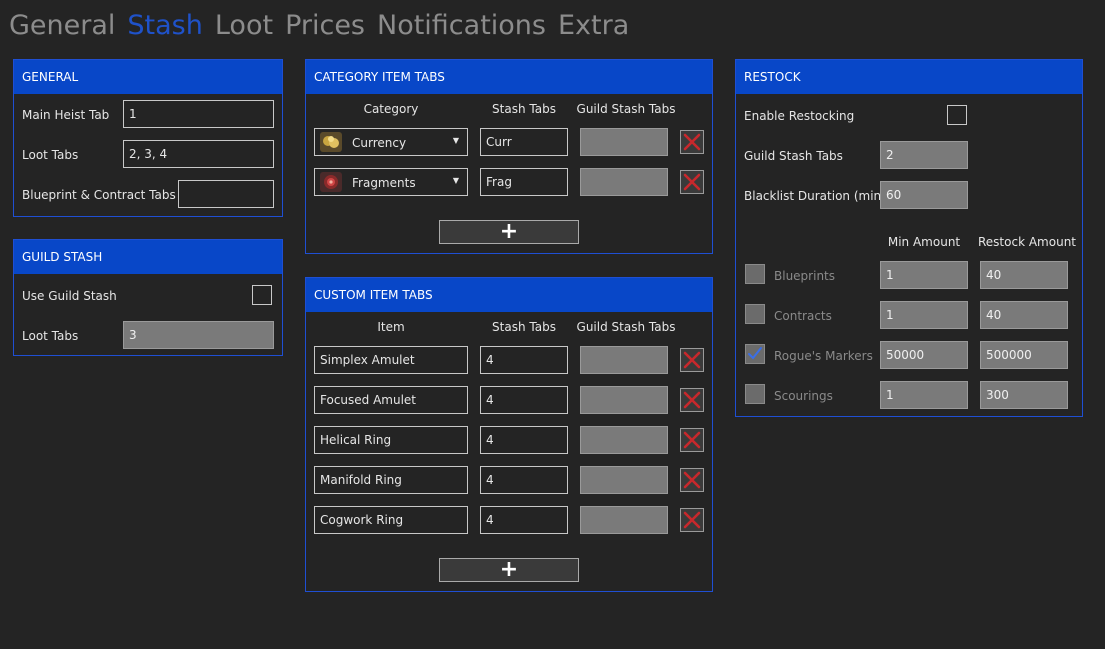  I want to click on blacklist-duration-label: Blacklist Duration (min), so click(815, 196).